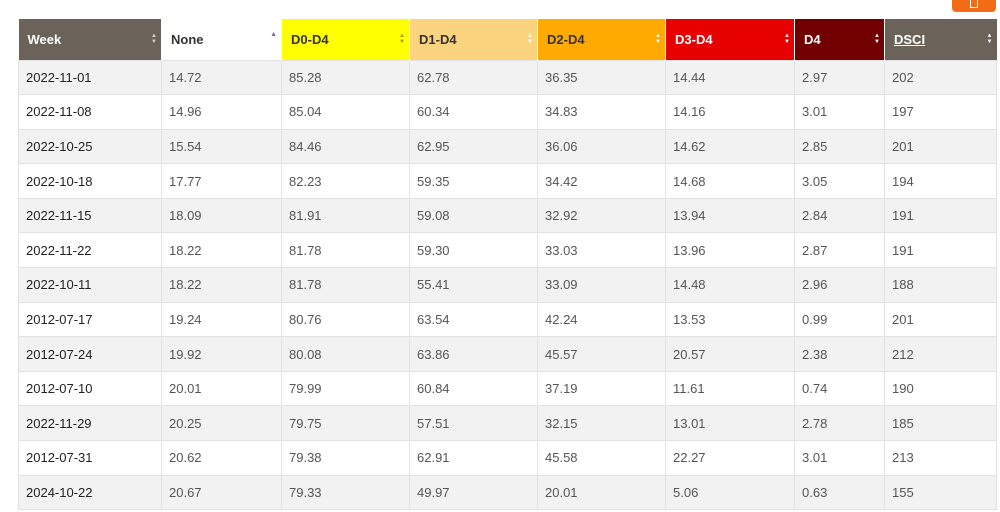  Describe the element at coordinates (601, 319) in the screenshot. I see `value-cell: 42.24` at that location.